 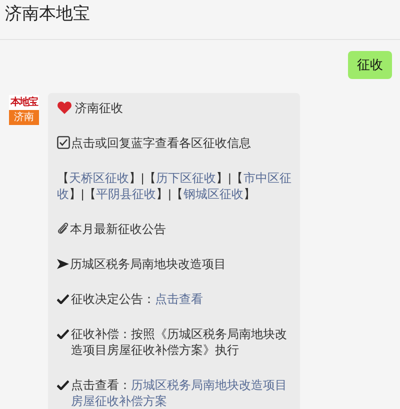 What do you see at coordinates (126, 194) in the screenshot?
I see `text-link: 平阴县征收` at bounding box center [126, 194].